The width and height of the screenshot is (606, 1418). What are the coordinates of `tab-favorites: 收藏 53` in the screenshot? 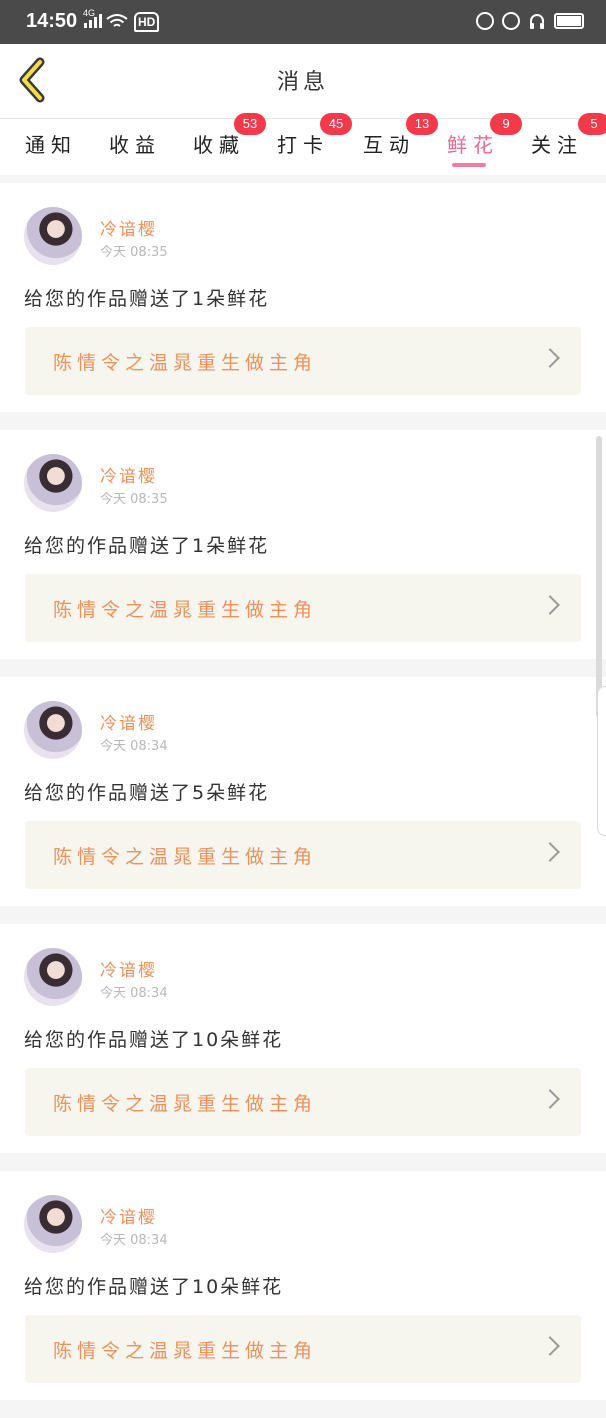 It's located at (220, 144).